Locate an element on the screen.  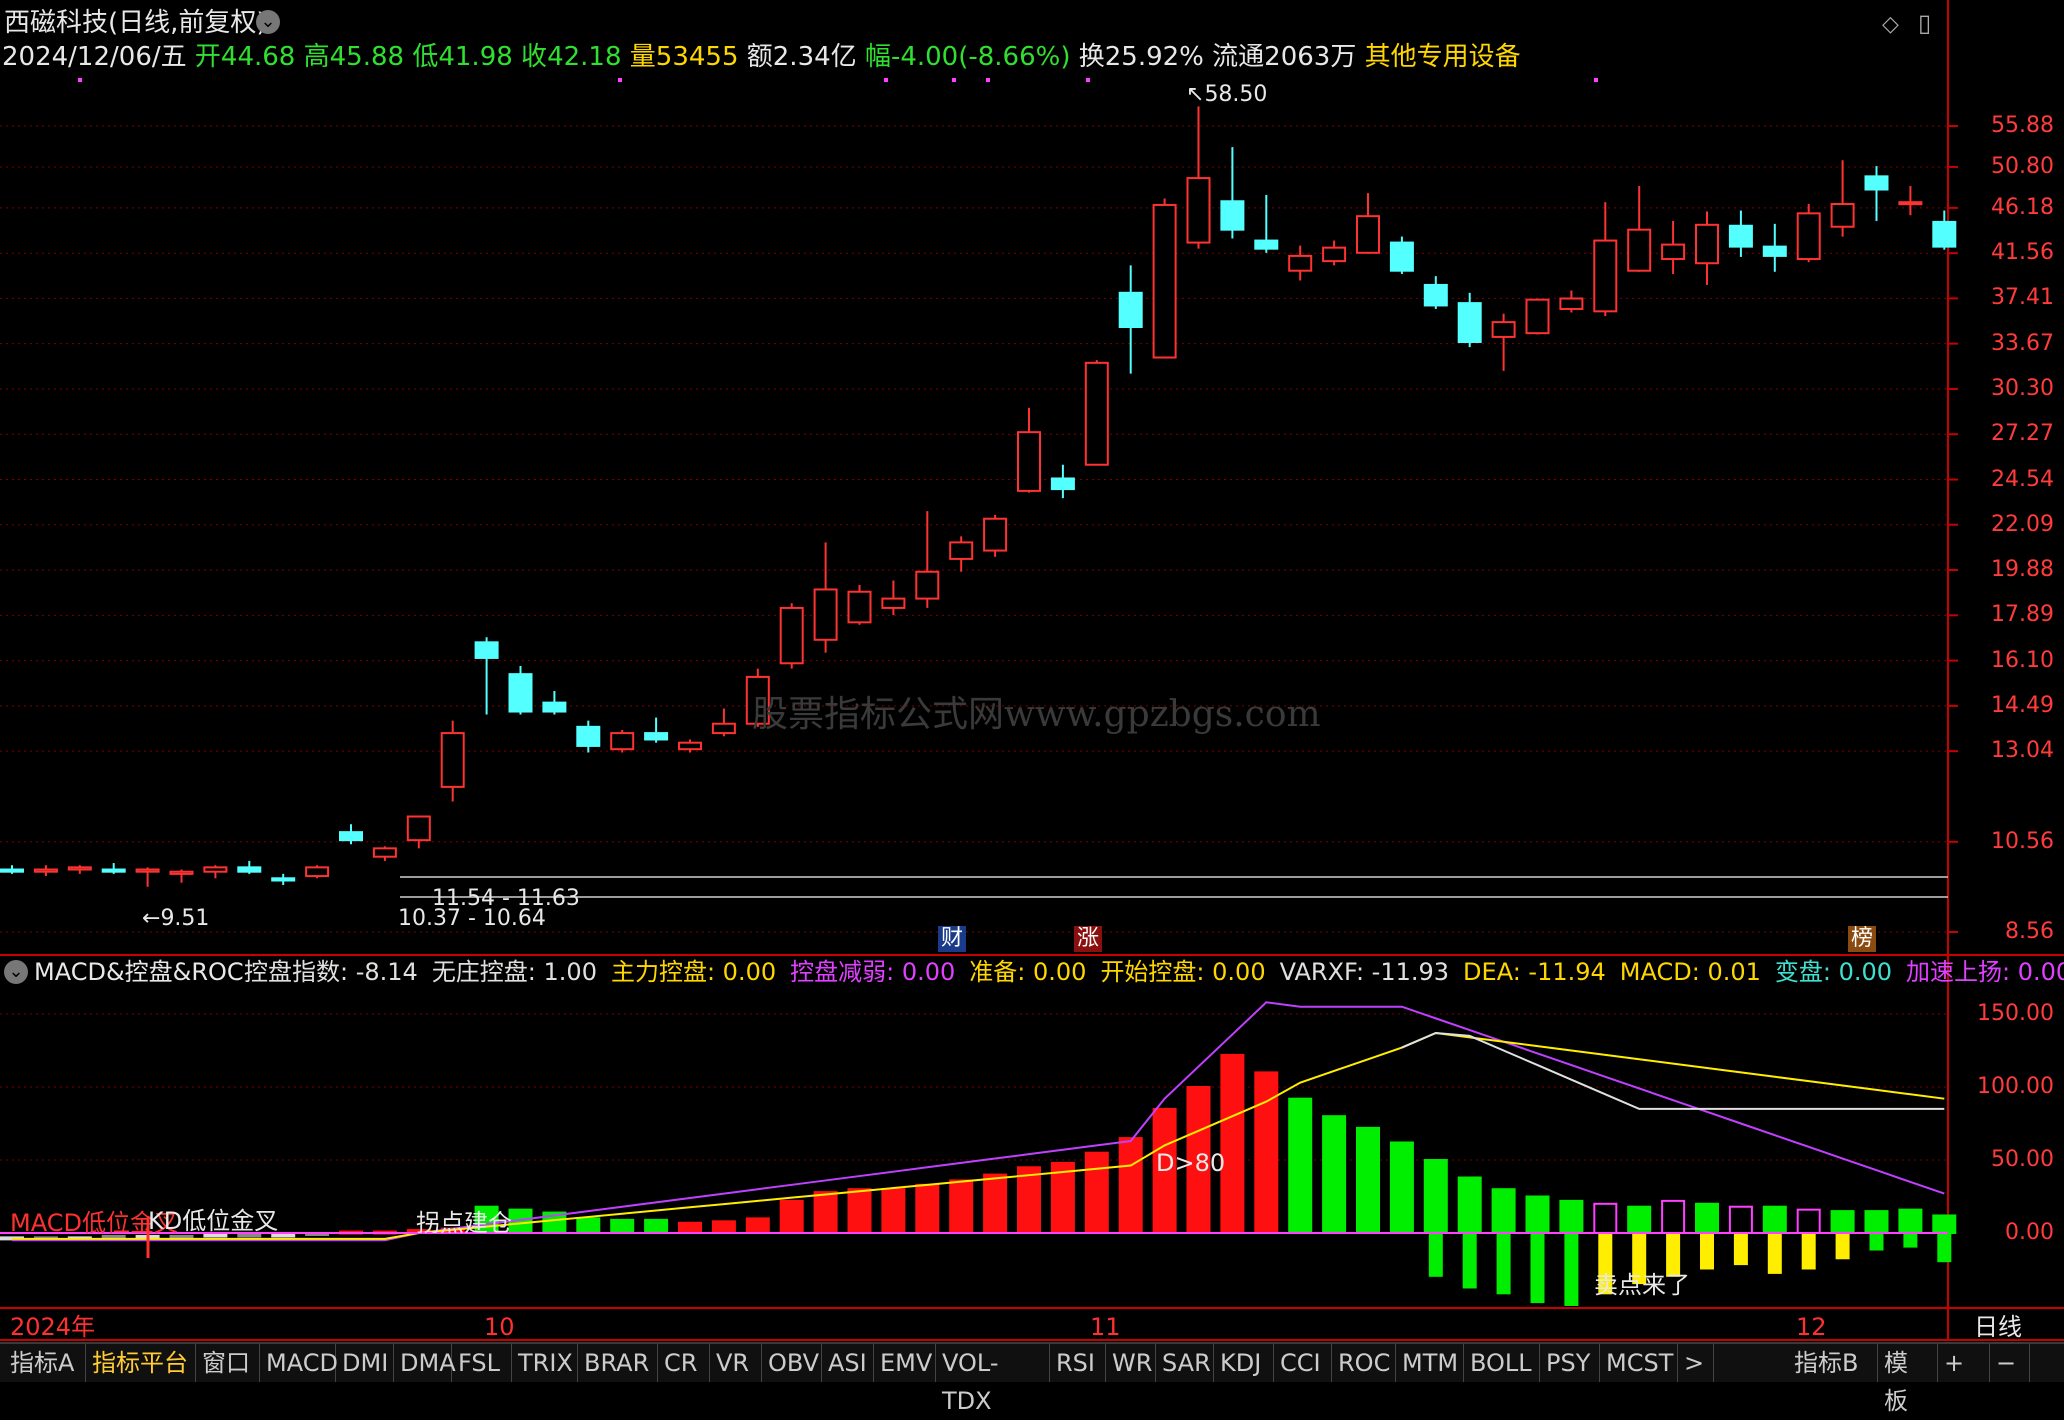
tab-25: > is located at coordinates (1696, 1363).